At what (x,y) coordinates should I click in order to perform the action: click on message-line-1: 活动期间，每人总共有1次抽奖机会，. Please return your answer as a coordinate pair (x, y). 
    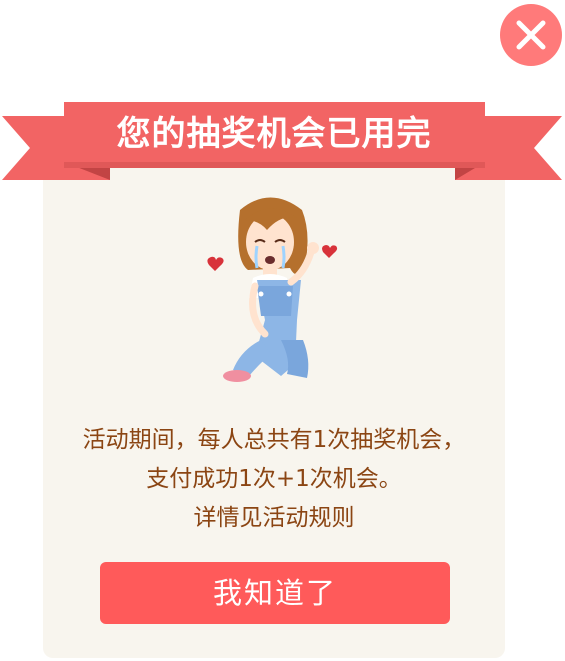
    Looking at the image, I should click on (274, 440).